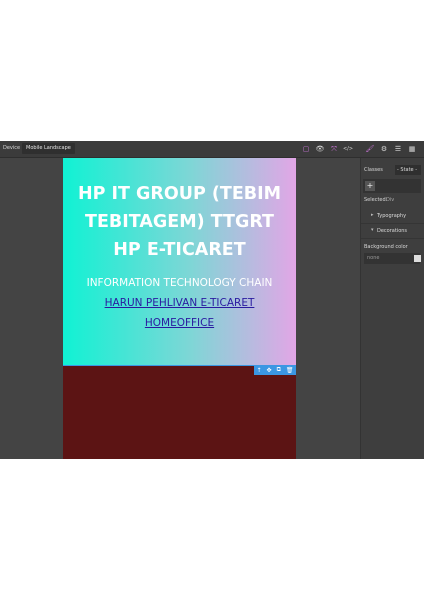  What do you see at coordinates (259, 370) in the screenshot?
I see `select-parent-icon: ↑` at bounding box center [259, 370].